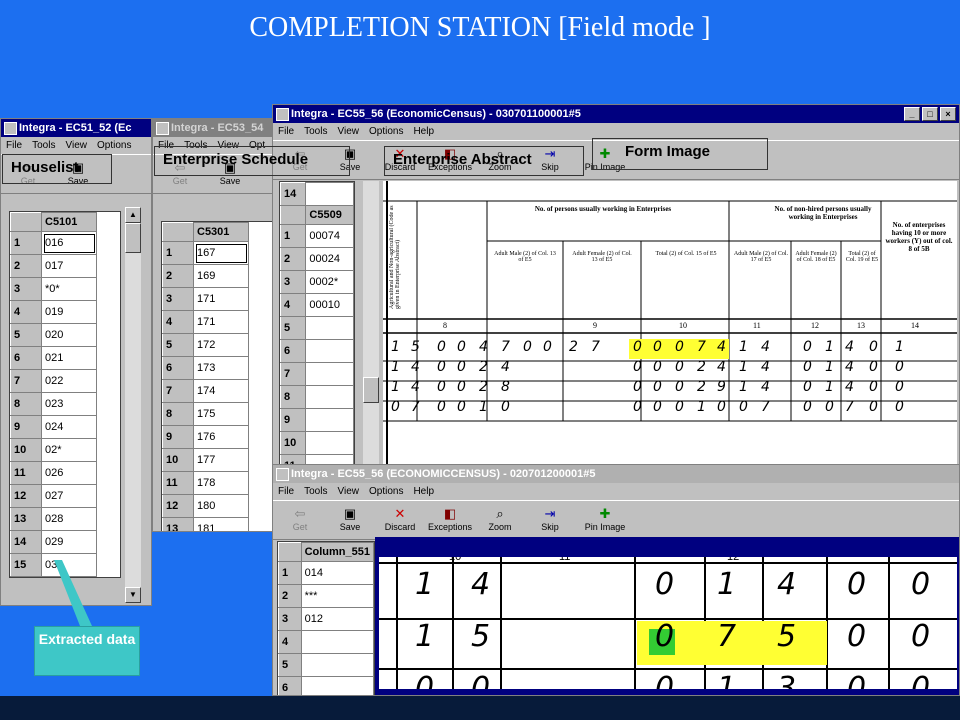  Describe the element at coordinates (69, 222) in the screenshot. I see `column-header: C5101` at that location.